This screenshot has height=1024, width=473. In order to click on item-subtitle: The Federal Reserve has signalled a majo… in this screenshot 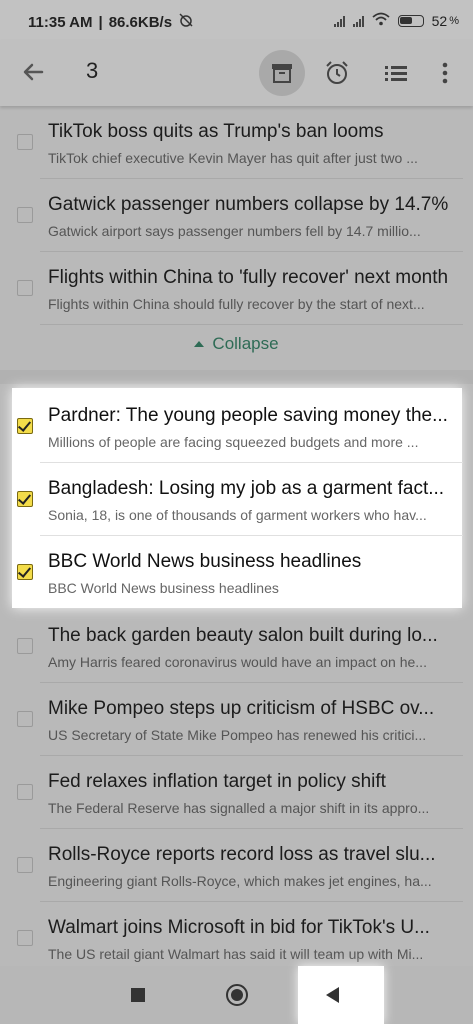, I will do `click(239, 808)`.